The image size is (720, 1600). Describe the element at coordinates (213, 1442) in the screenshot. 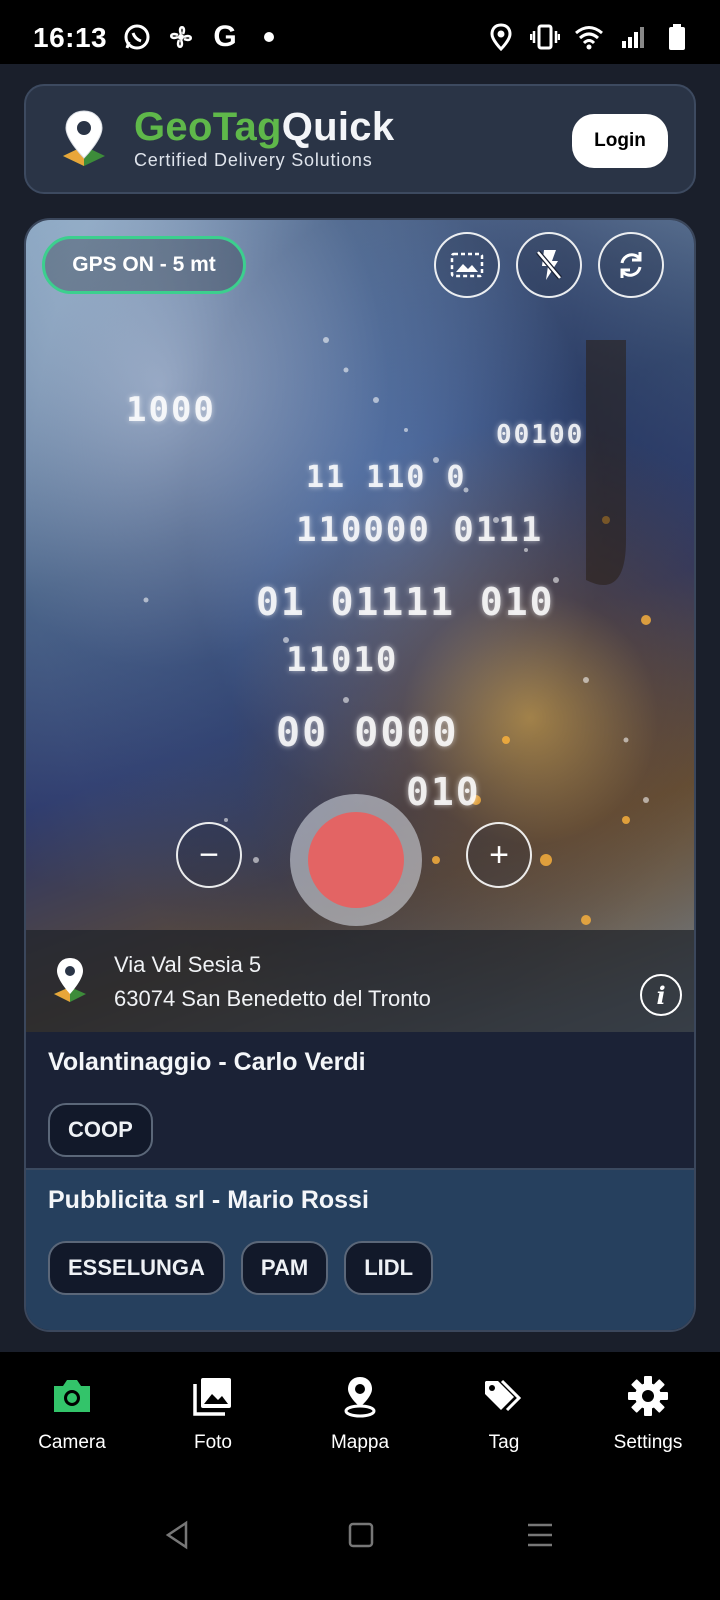

I see `nav-label: Foto` at that location.